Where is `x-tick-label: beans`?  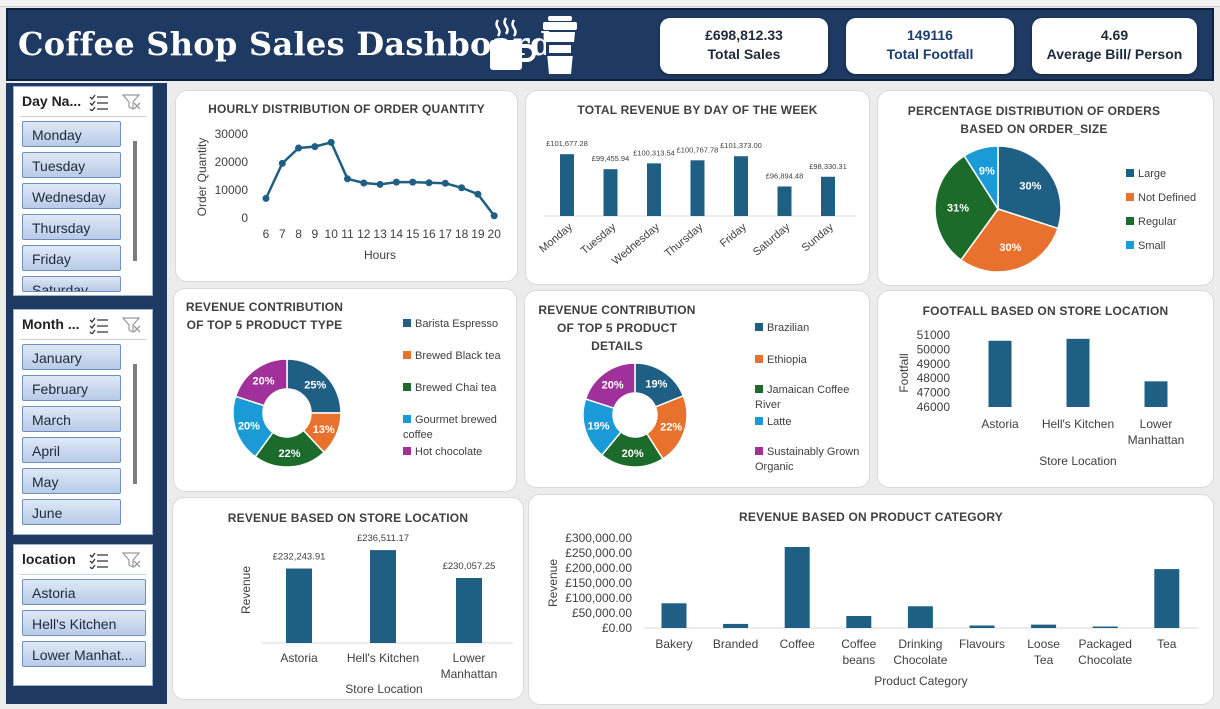 x-tick-label: beans is located at coordinates (858, 660).